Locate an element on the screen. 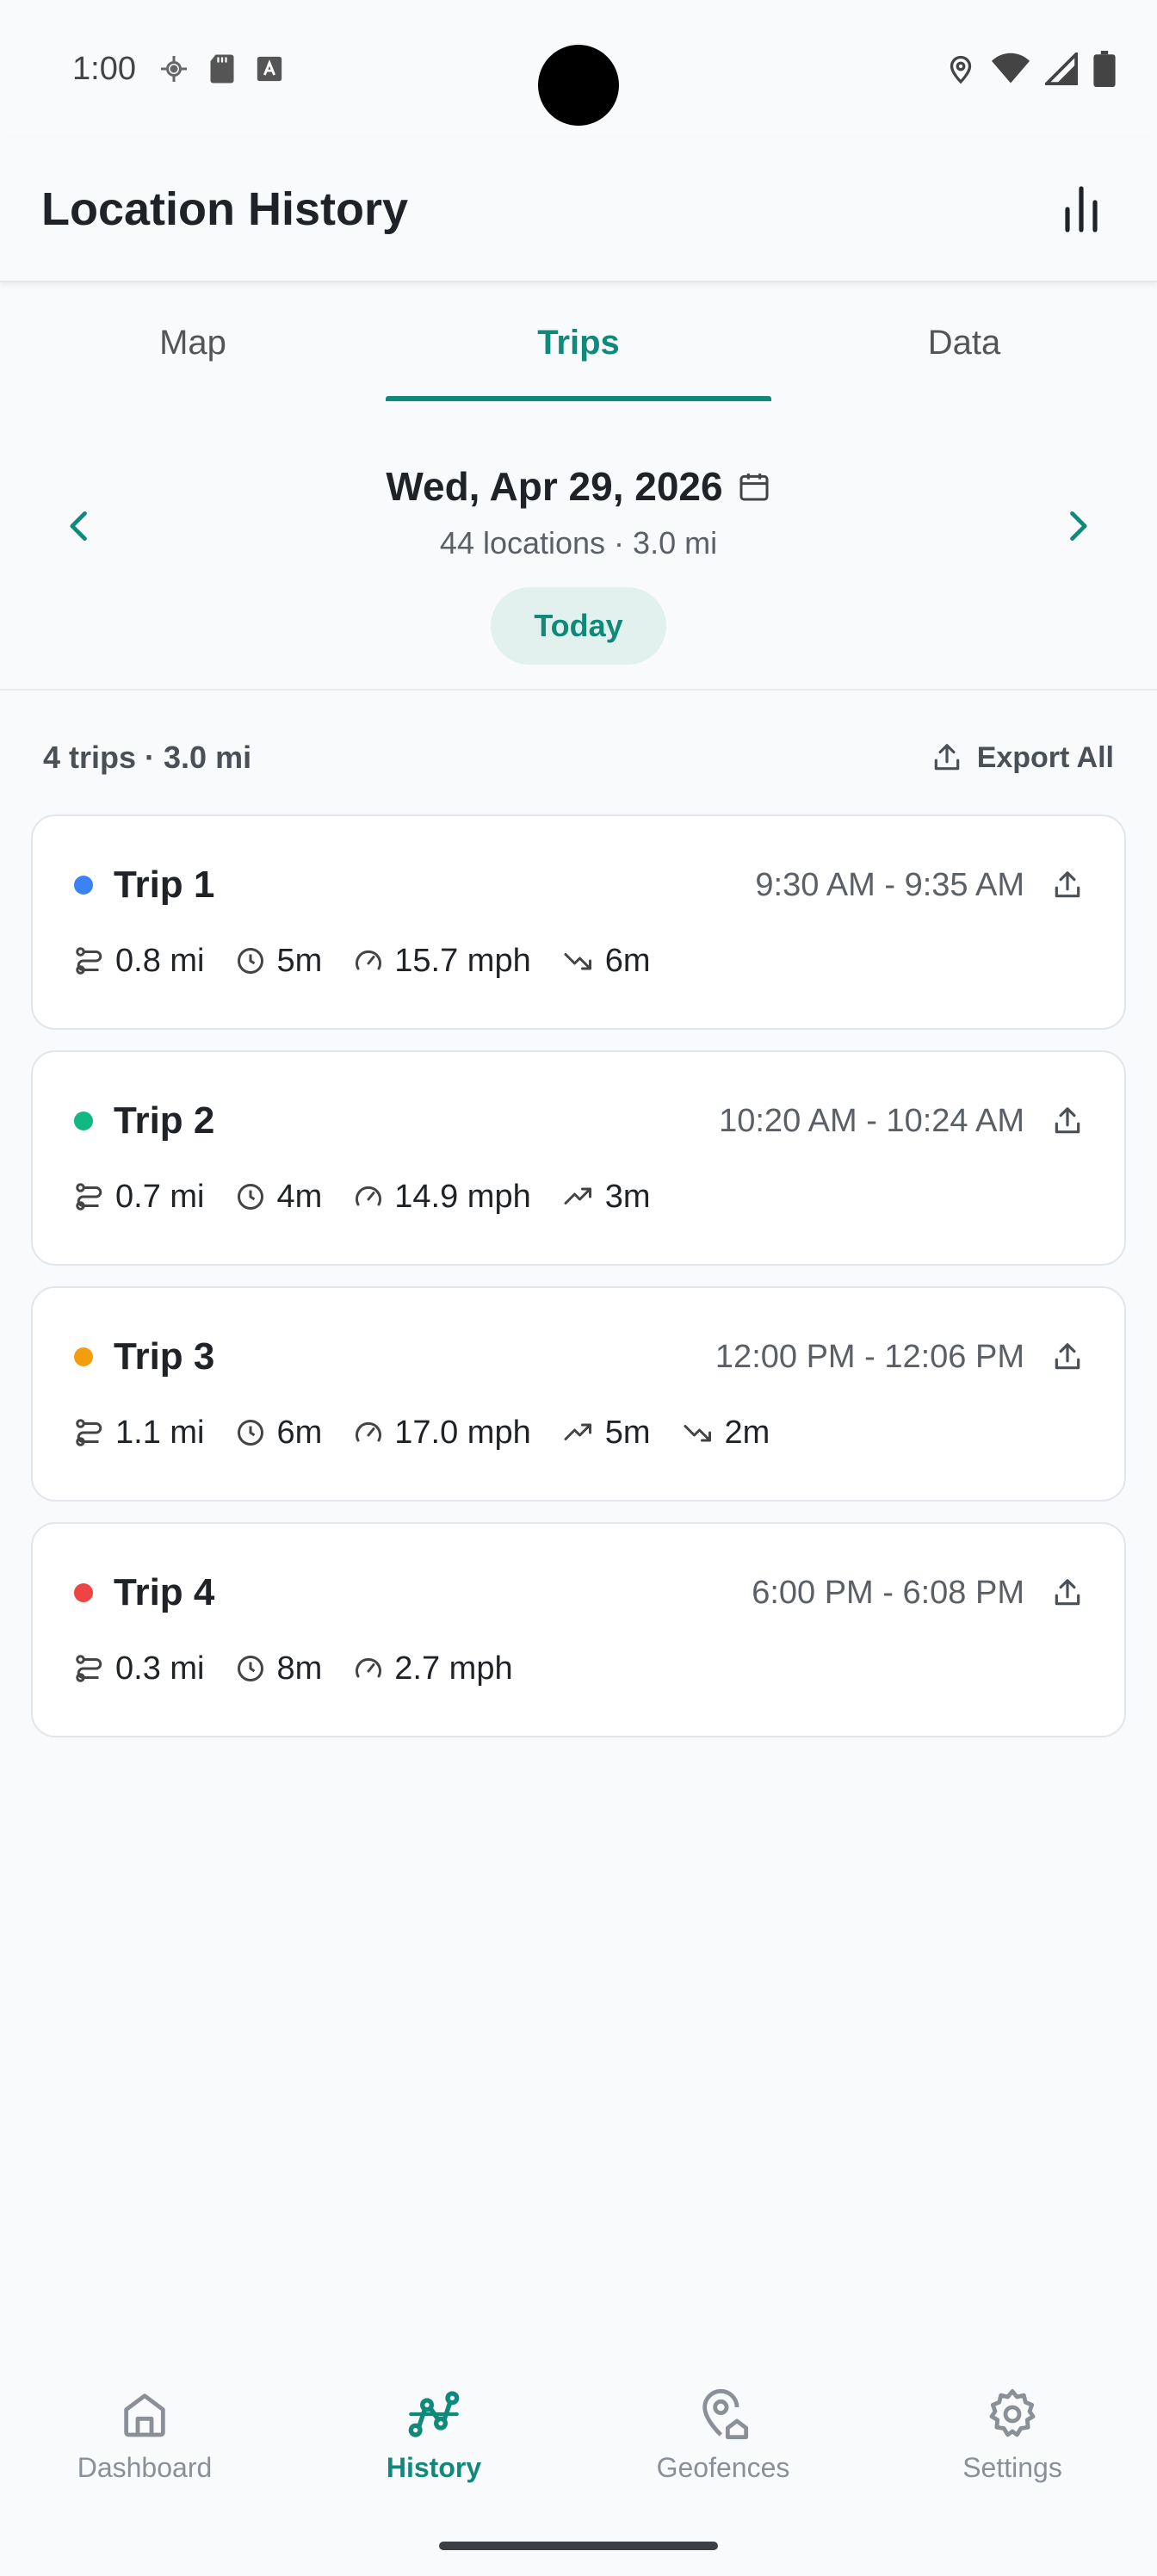 The width and height of the screenshot is (1157, 2576). today-button: Today is located at coordinates (579, 626).